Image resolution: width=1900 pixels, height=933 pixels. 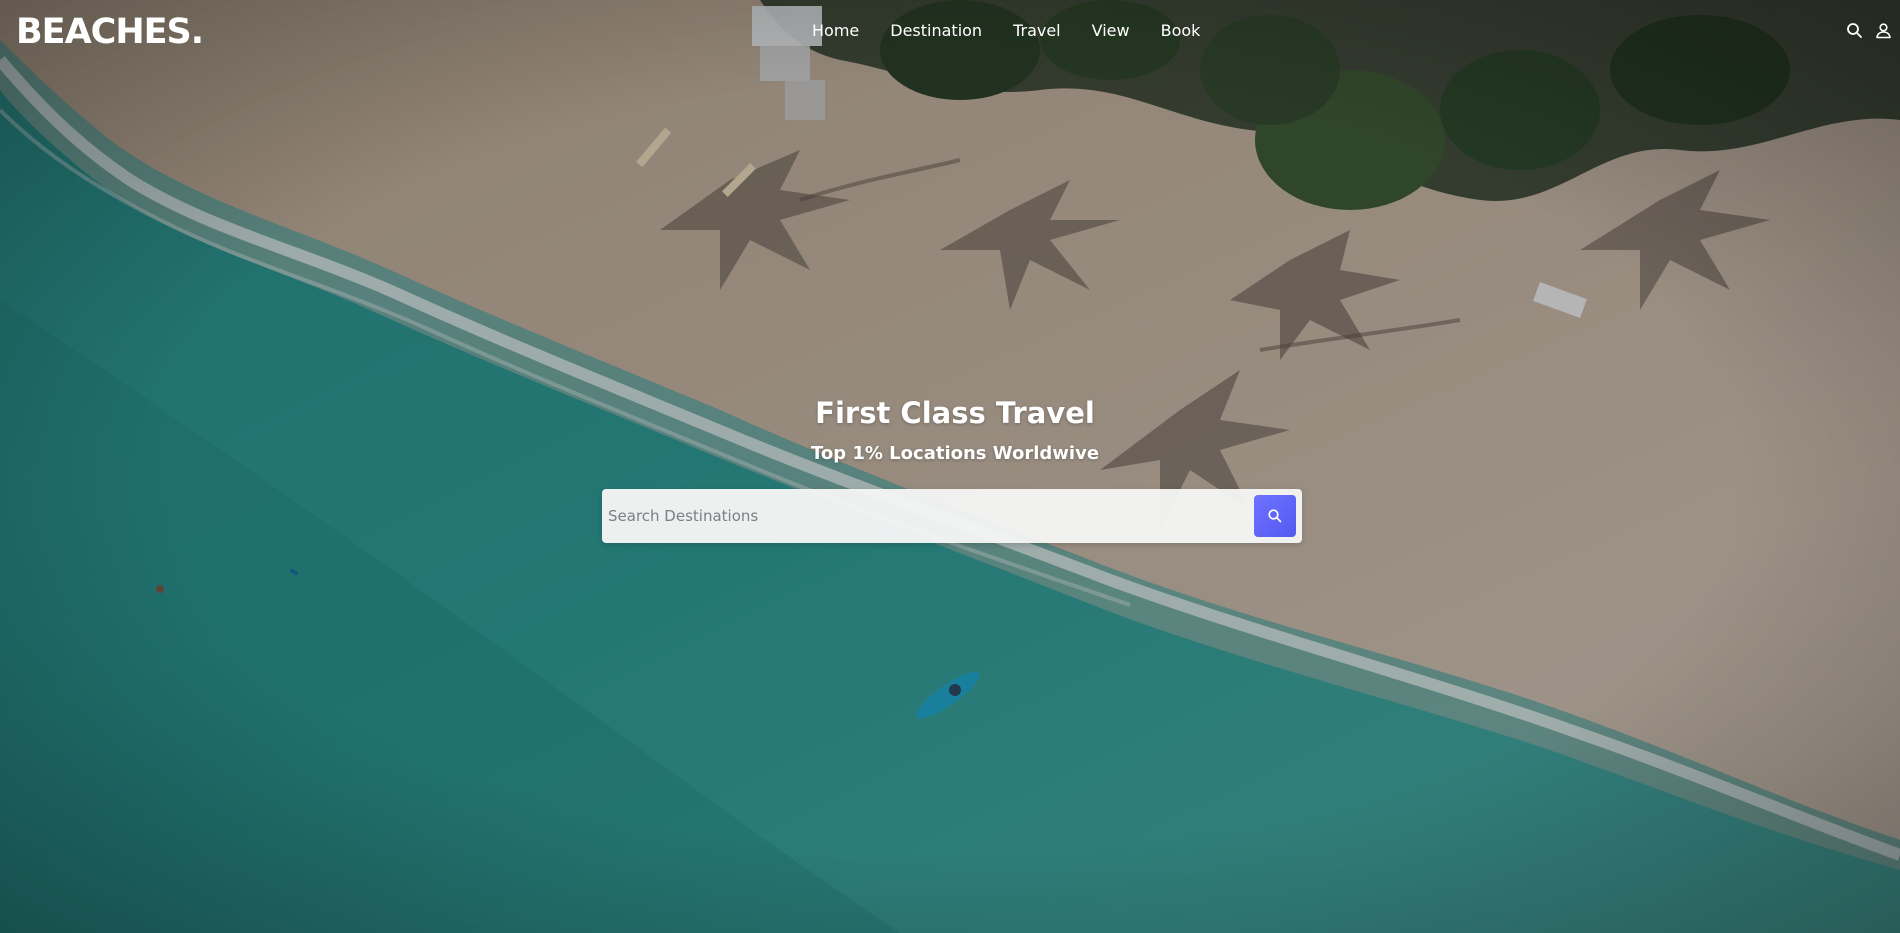 I want to click on user-icon, so click(x=1883, y=30).